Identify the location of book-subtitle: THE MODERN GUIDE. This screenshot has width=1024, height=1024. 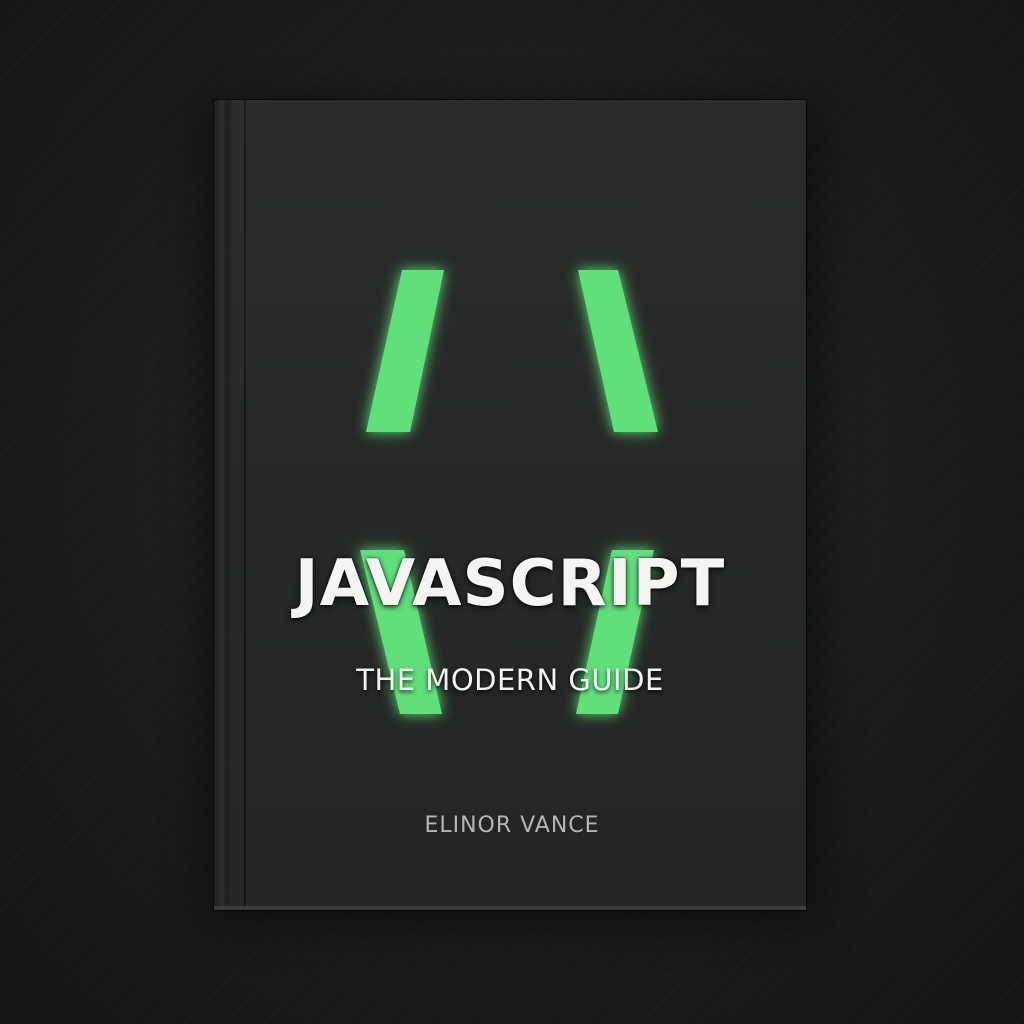
(510, 680).